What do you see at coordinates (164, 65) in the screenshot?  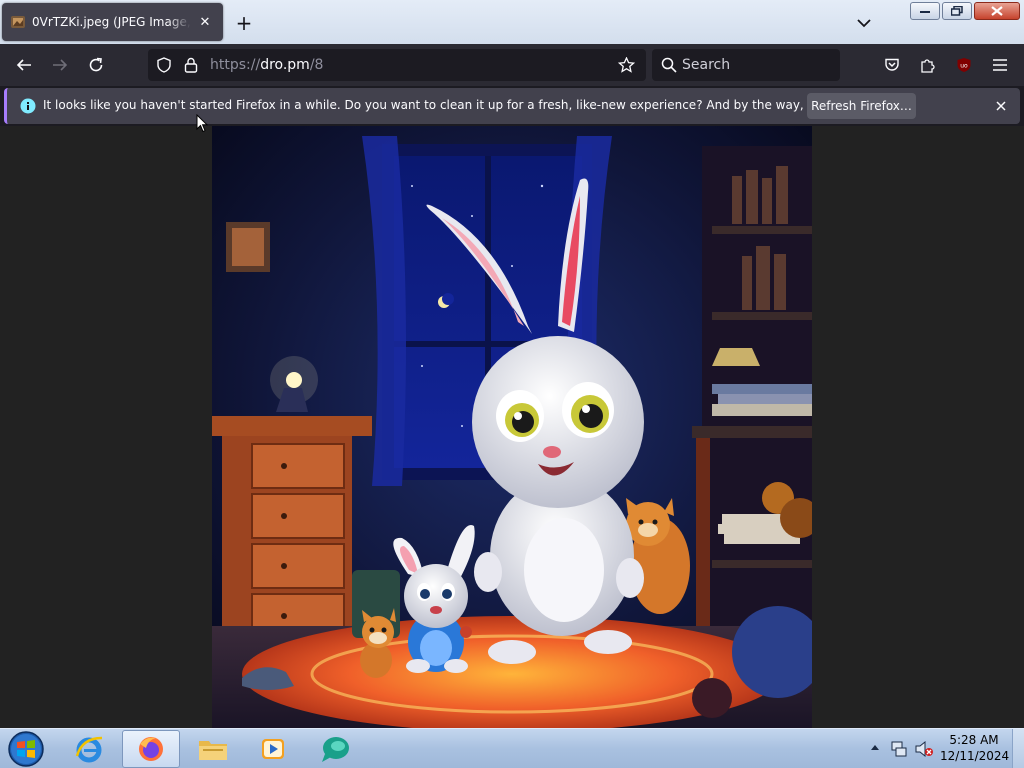 I see `tracking-shield-icon` at bounding box center [164, 65].